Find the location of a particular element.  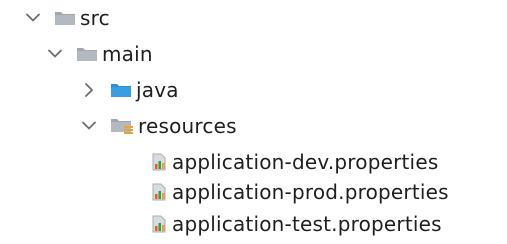

tree-node-src: src is located at coordinates (67, 18).